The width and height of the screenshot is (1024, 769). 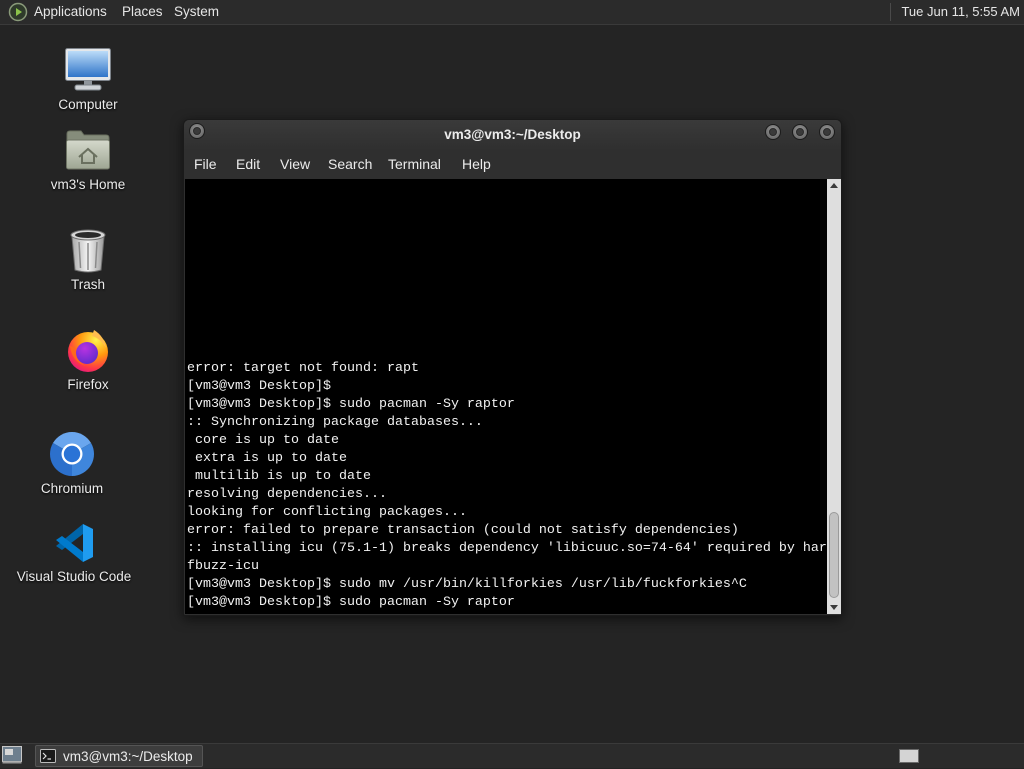 What do you see at coordinates (72, 488) in the screenshot?
I see `desktop-icon-label: Chromium` at bounding box center [72, 488].